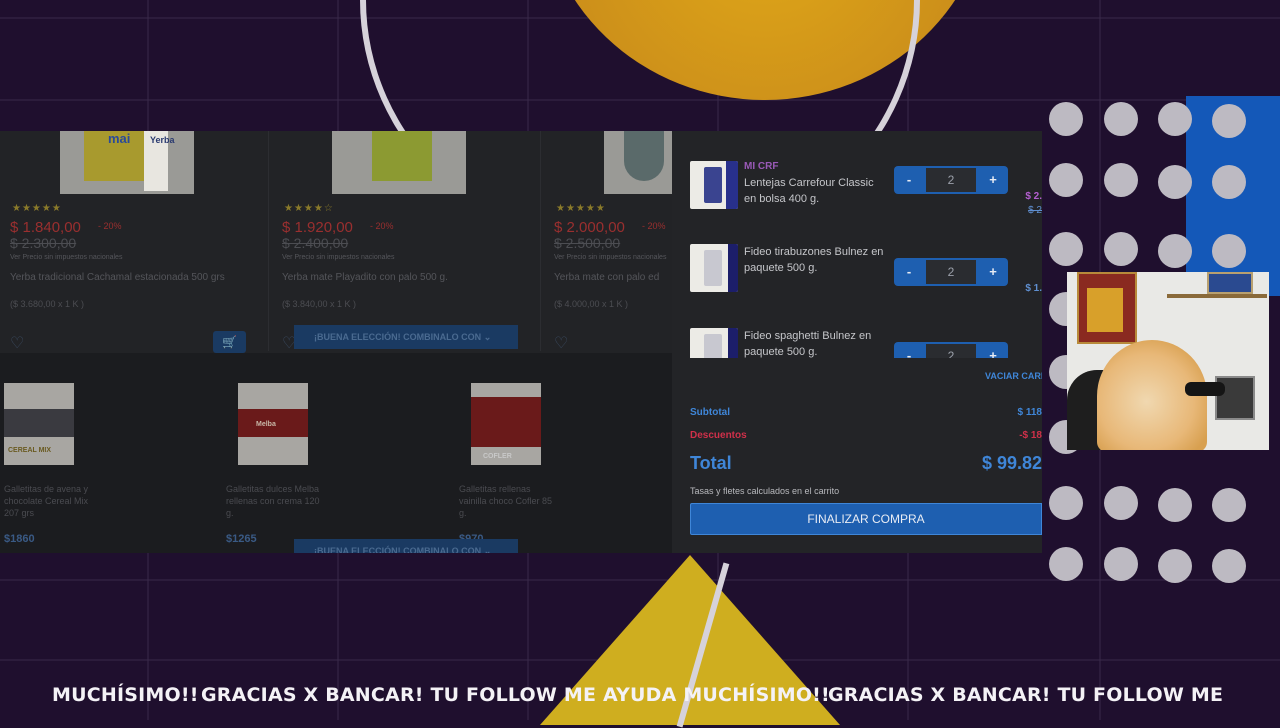 Image resolution: width=1280 pixels, height=728 pixels. I want to click on empty-cart-link: VACIAR CARRITO, so click(1013, 376).